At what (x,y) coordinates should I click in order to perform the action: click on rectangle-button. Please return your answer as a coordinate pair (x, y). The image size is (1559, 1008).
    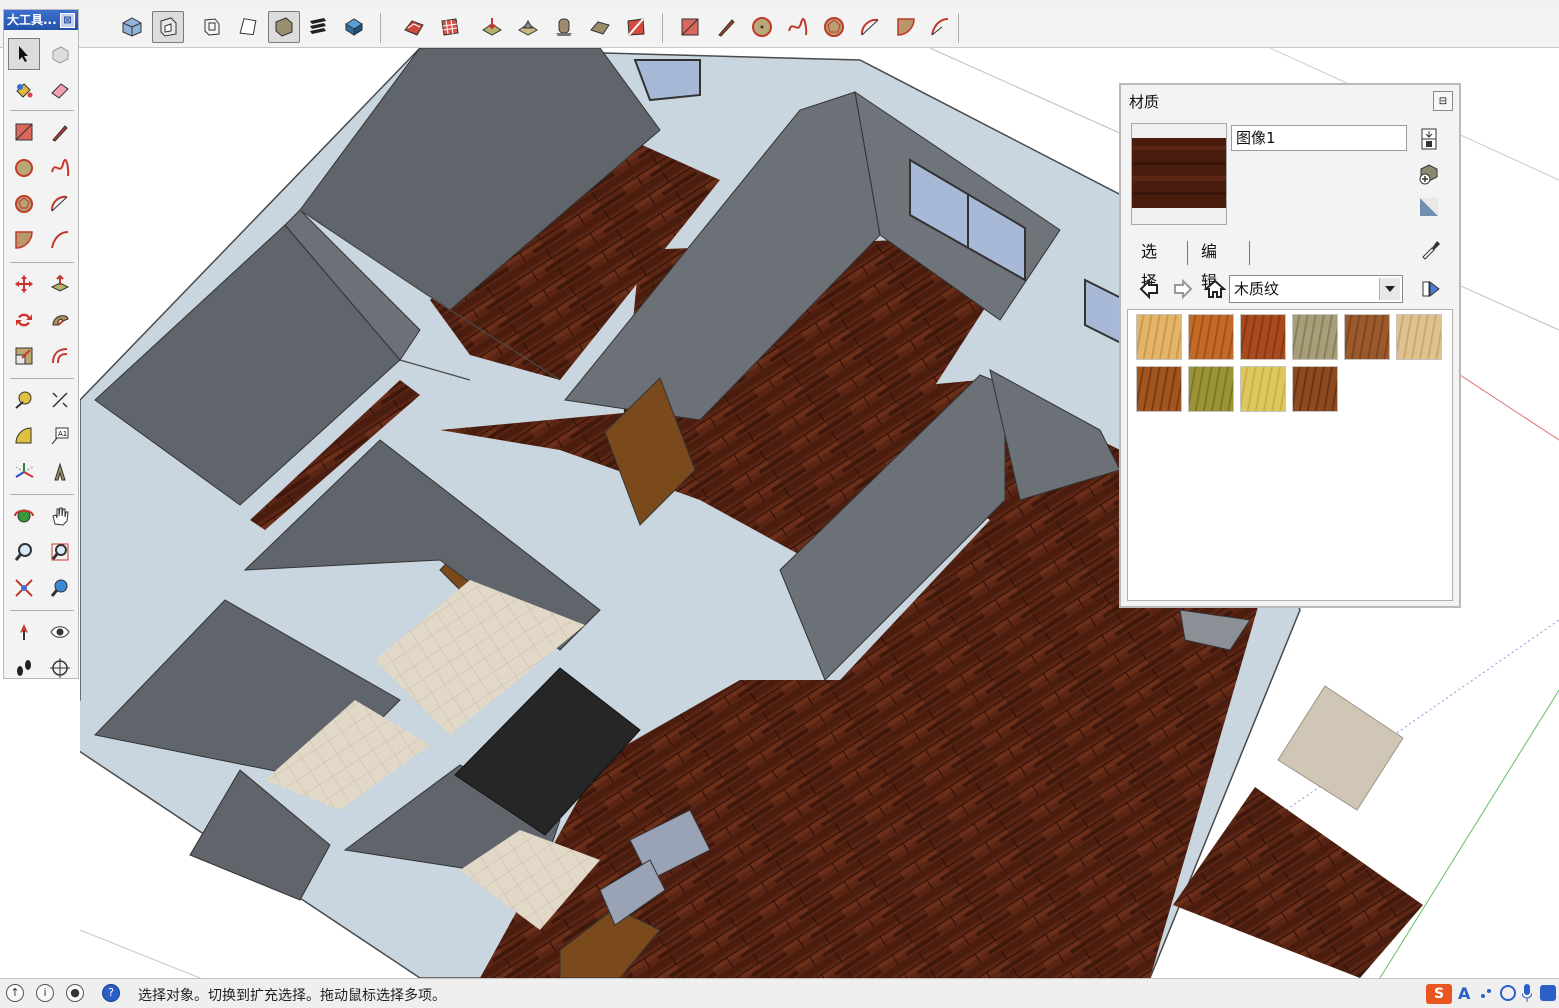
    Looking at the image, I should click on (690, 27).